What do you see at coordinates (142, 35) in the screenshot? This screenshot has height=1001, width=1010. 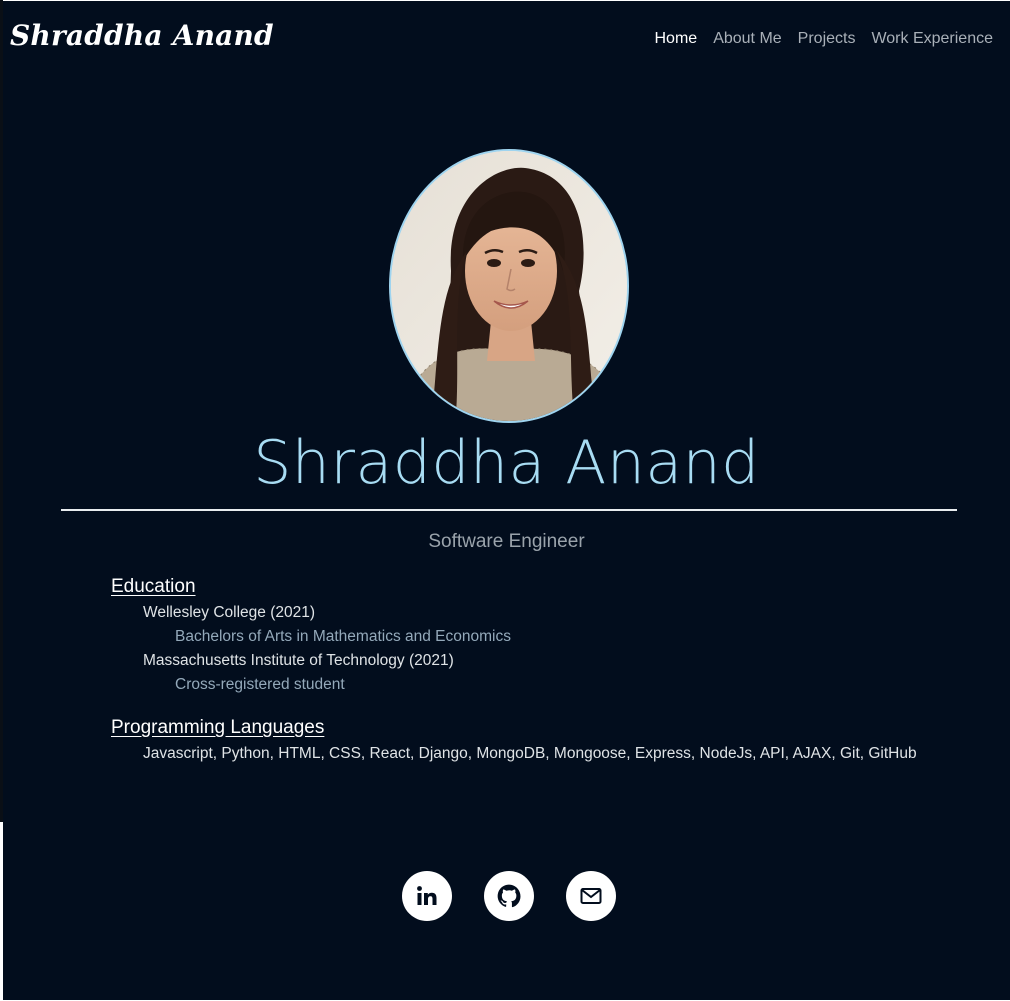 I see `brand-logo: Shraddha Anand` at bounding box center [142, 35].